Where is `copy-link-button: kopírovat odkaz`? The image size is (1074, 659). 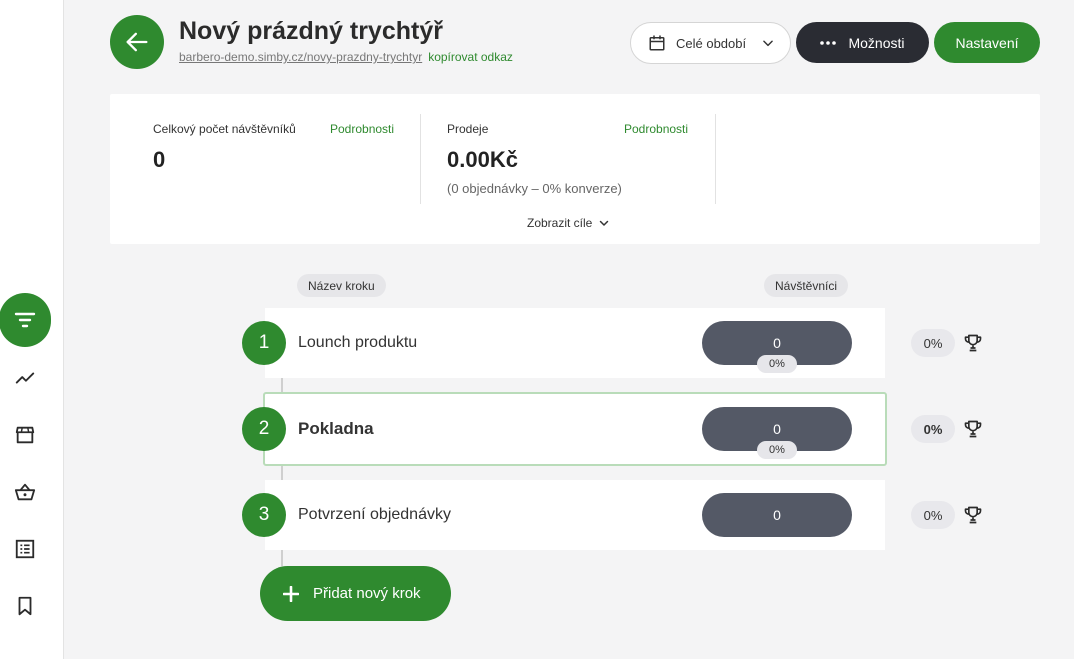
copy-link-button: kopírovat odkaz is located at coordinates (470, 57).